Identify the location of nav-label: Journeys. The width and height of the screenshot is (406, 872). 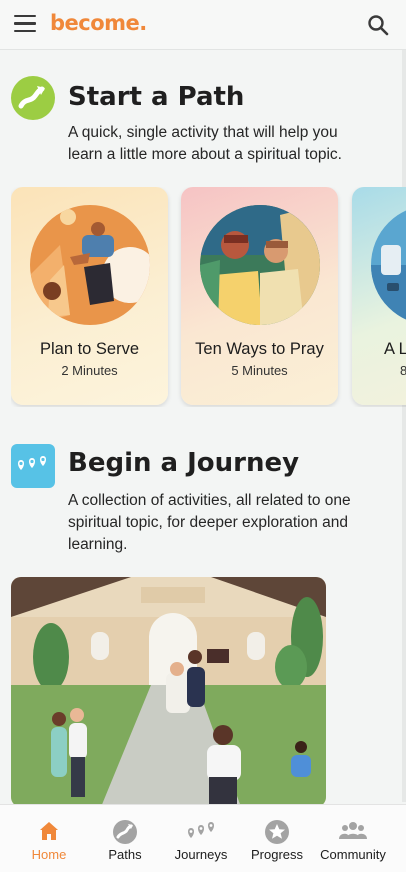
(201, 854).